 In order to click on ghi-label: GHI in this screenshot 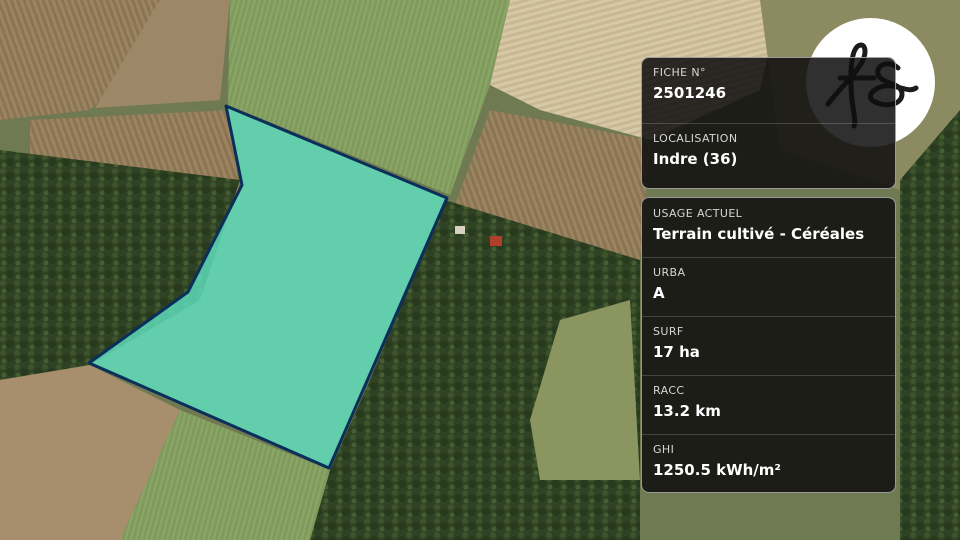, I will do `click(664, 449)`.